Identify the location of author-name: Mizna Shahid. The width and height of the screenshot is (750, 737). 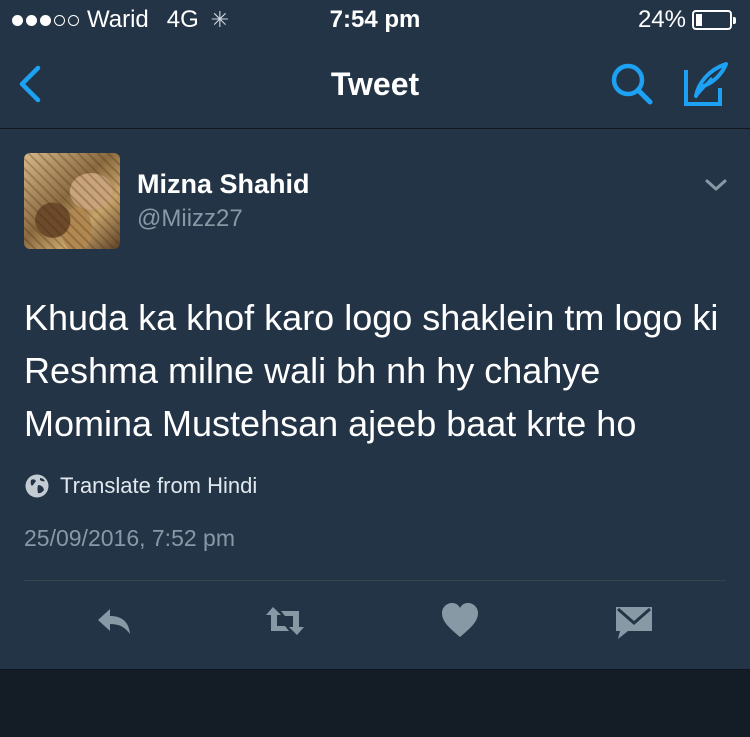
(223, 184).